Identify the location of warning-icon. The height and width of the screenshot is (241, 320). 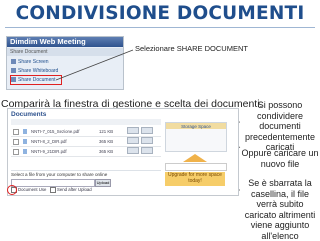
(195, 158).